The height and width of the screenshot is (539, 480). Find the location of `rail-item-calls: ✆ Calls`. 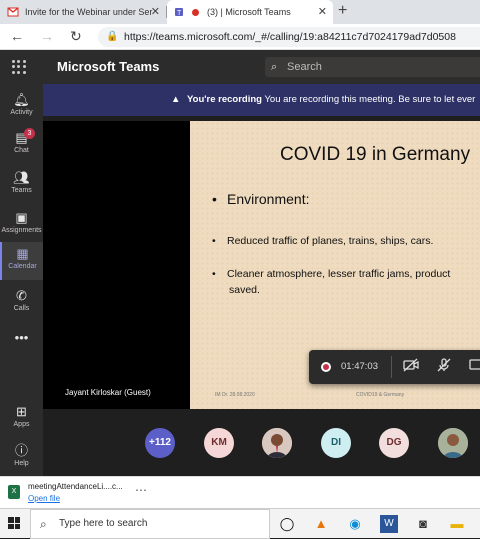

rail-item-calls: ✆ Calls is located at coordinates (21, 303).